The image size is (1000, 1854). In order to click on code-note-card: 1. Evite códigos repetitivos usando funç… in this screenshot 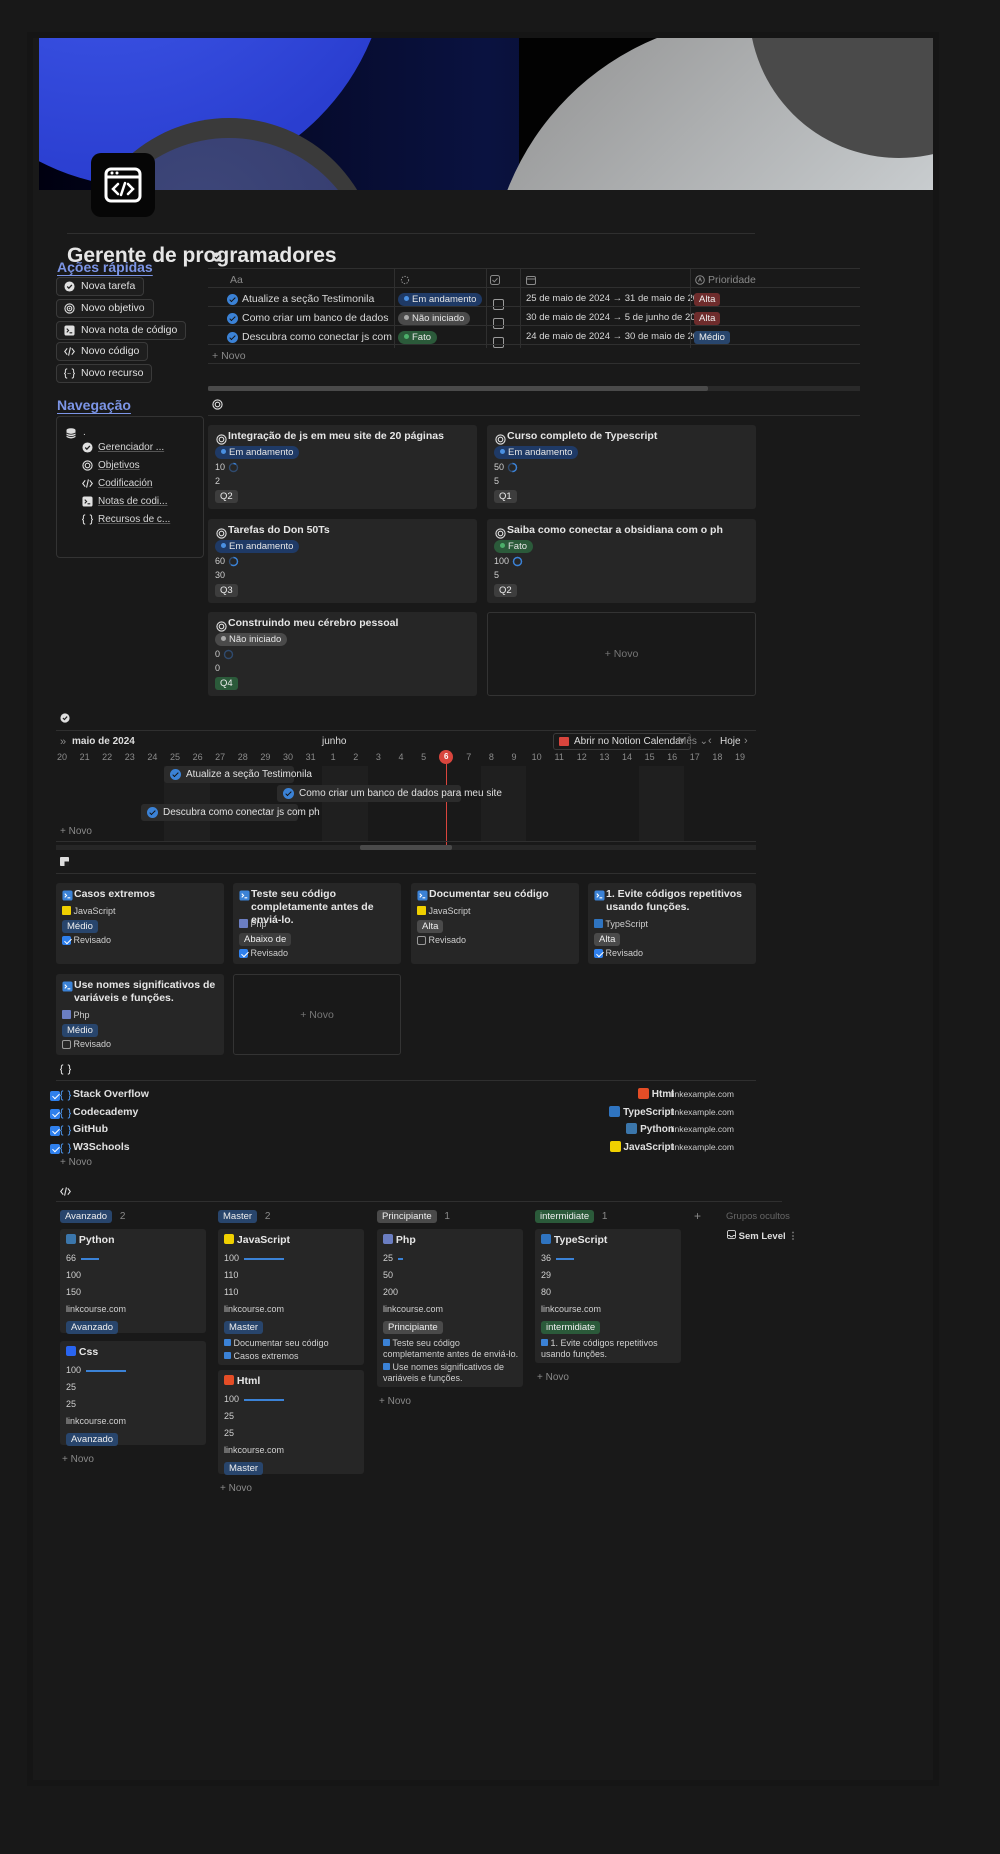, I will do `click(672, 923)`.